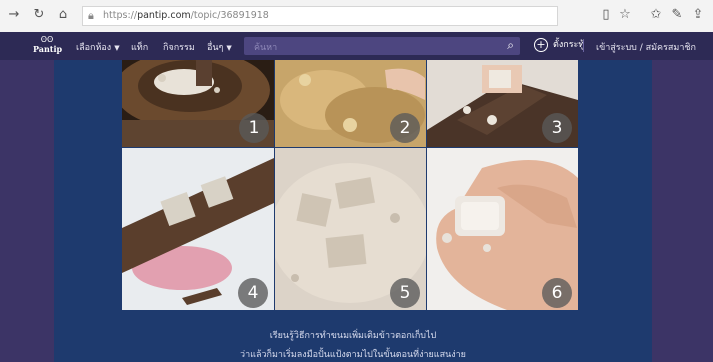  What do you see at coordinates (47, 39) in the screenshot?
I see `logo-eyes-icon: ʘʘ` at bounding box center [47, 39].